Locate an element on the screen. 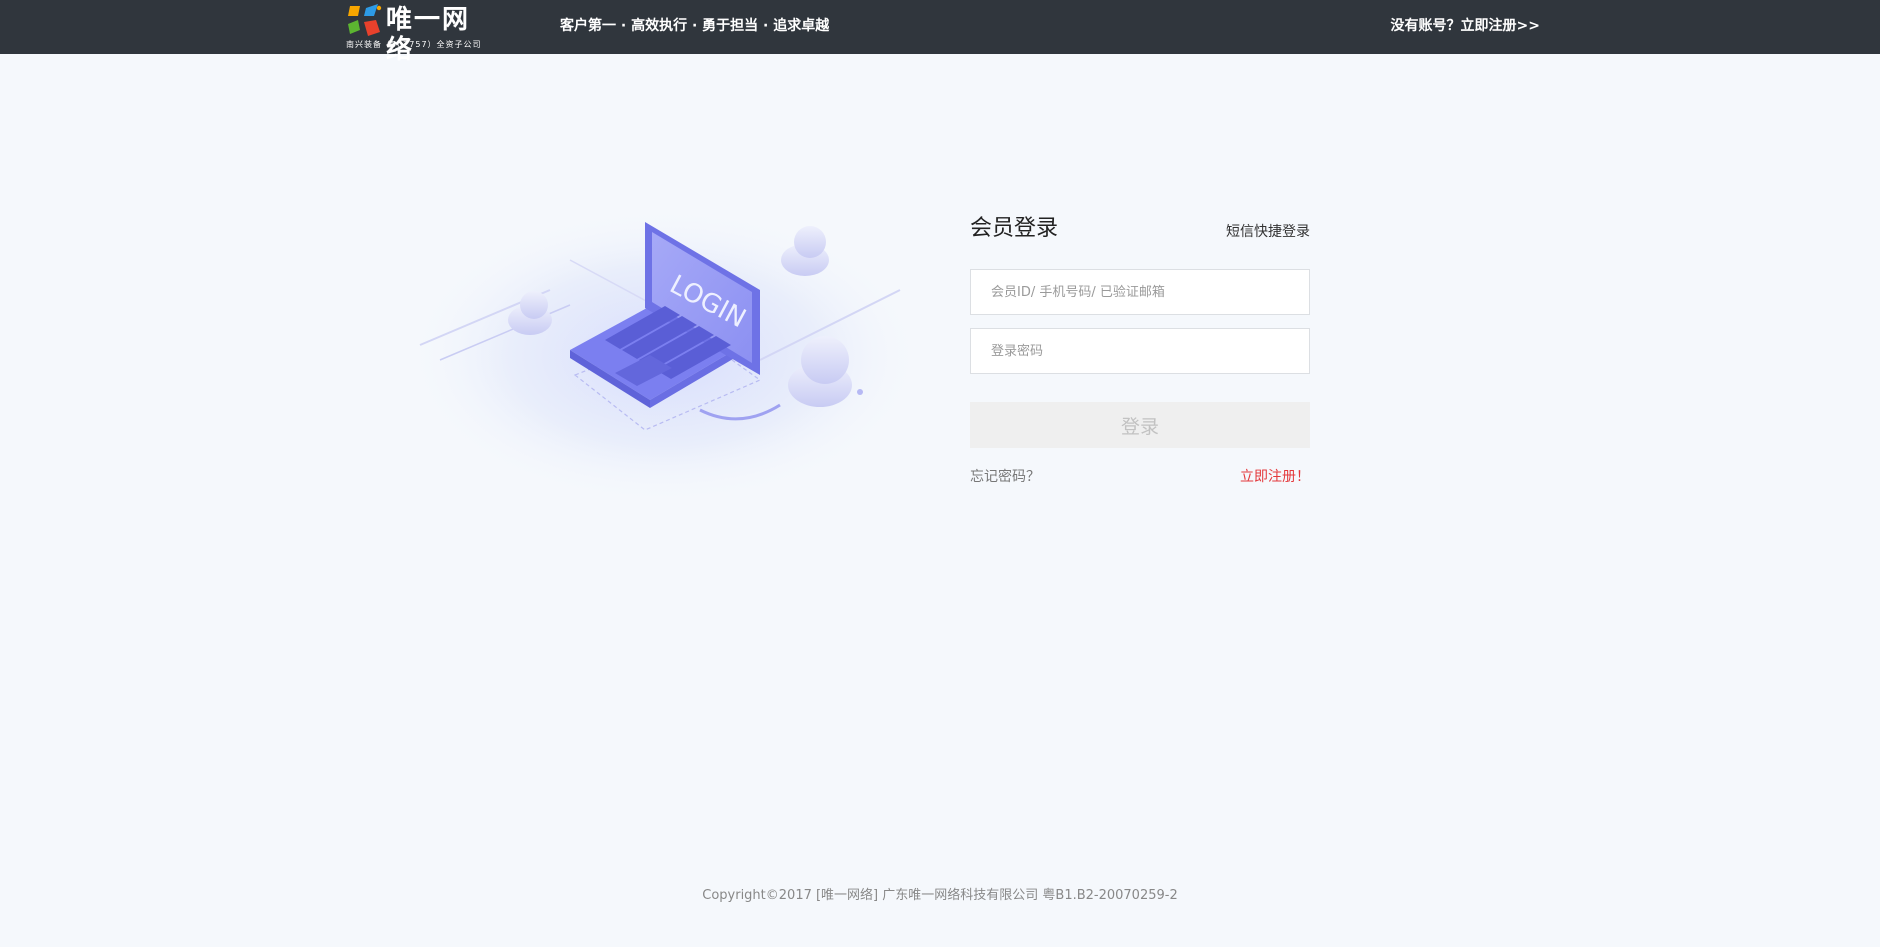 The image size is (1880, 947). forgot-password-link: 忘记密码？ is located at coordinates (1005, 477).